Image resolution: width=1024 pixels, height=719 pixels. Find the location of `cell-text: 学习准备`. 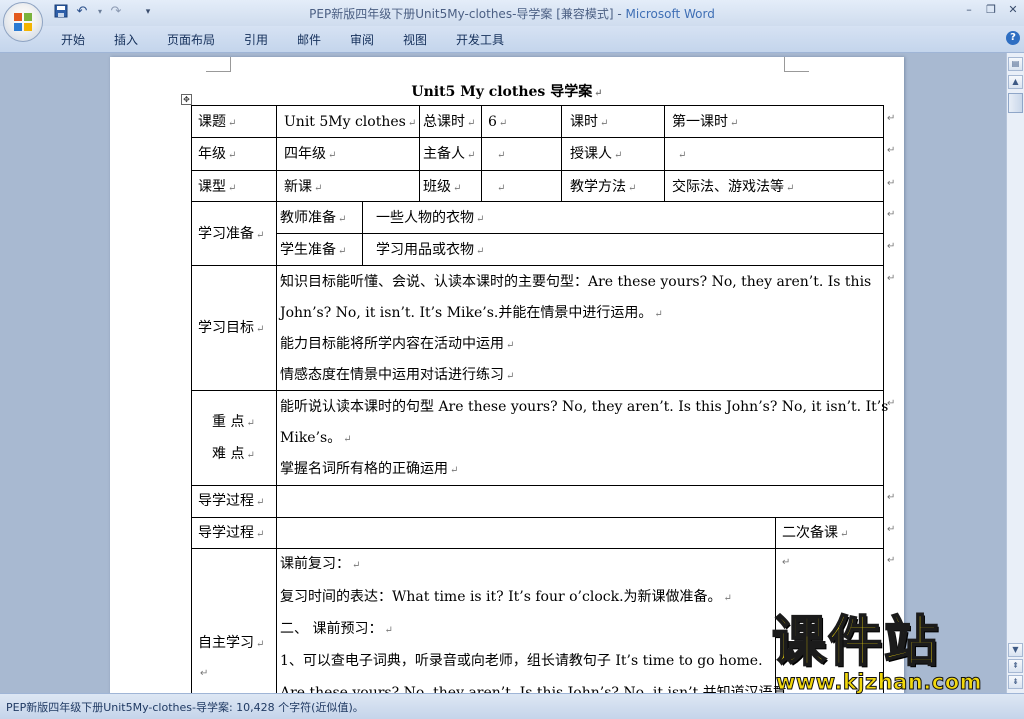

cell-text: 学习准备 is located at coordinates (226, 234).